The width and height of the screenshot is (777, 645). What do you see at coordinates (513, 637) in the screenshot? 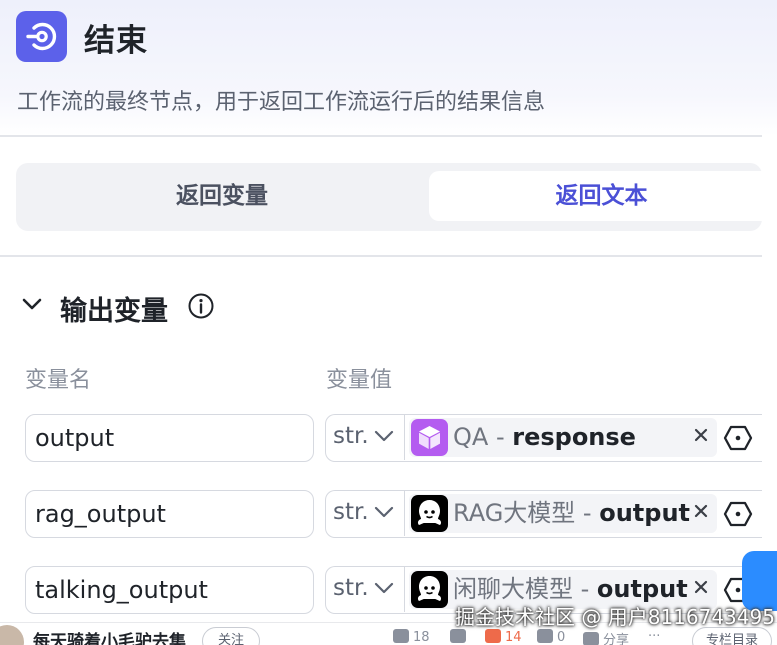
I see `star-count: 14` at bounding box center [513, 637].